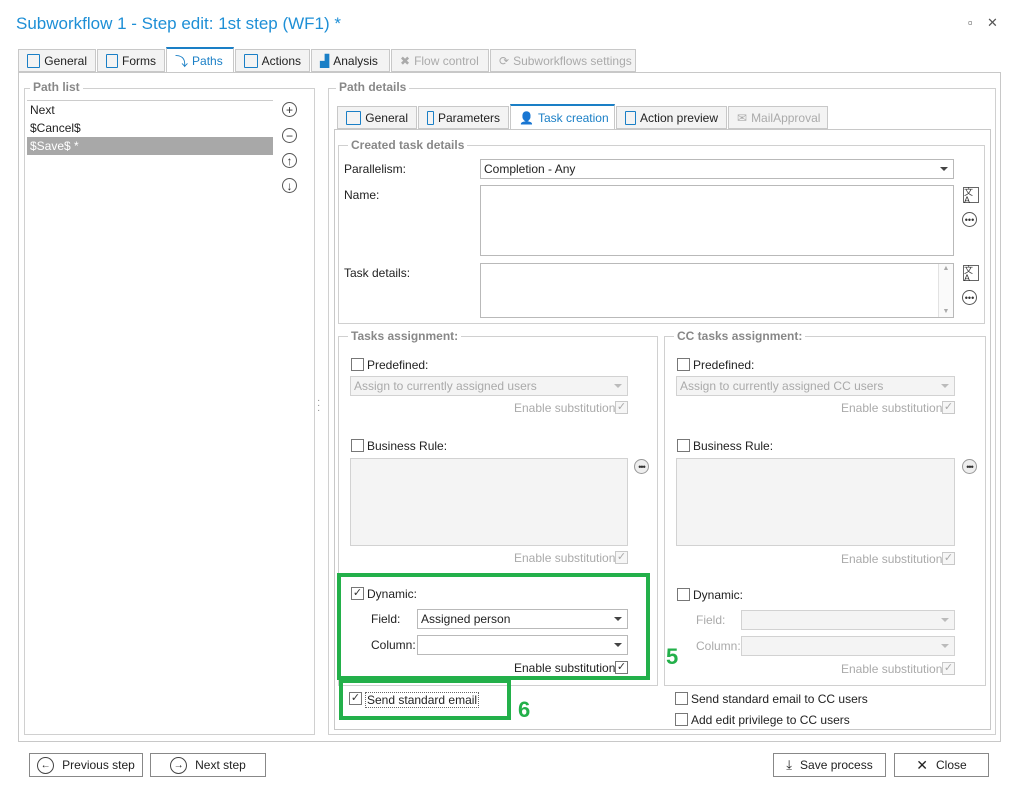 The height and width of the screenshot is (805, 1018). I want to click on tab-paths: ⤵ Paths, so click(200, 60).